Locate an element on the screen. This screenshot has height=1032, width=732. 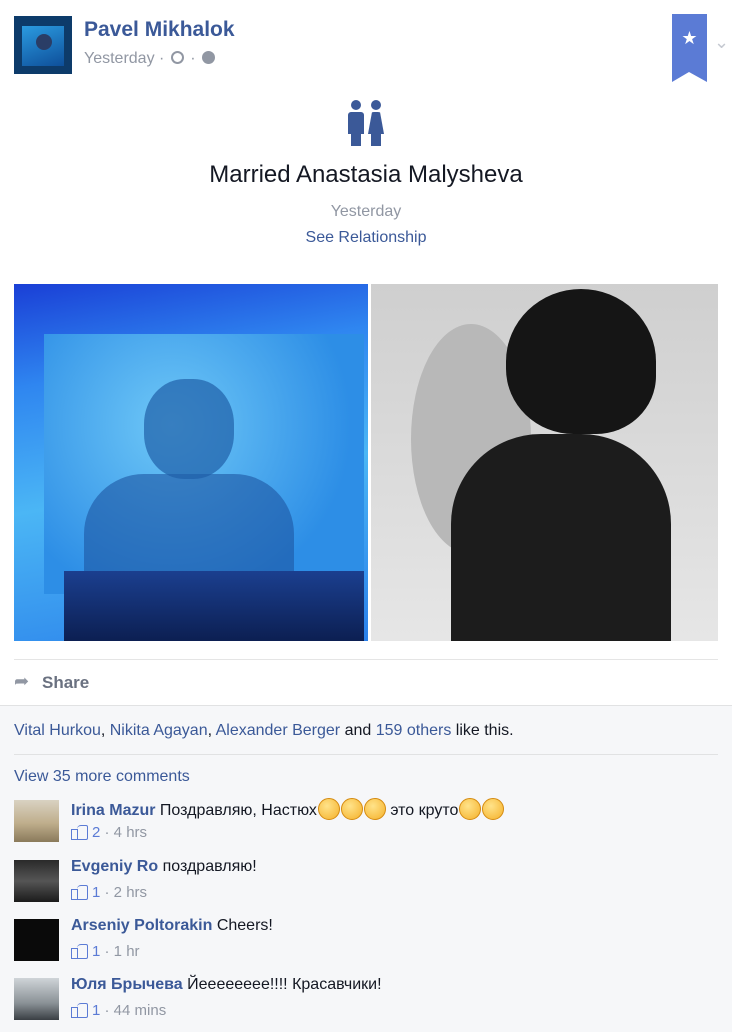
liker-link: Nikita Agayan is located at coordinates (159, 730).